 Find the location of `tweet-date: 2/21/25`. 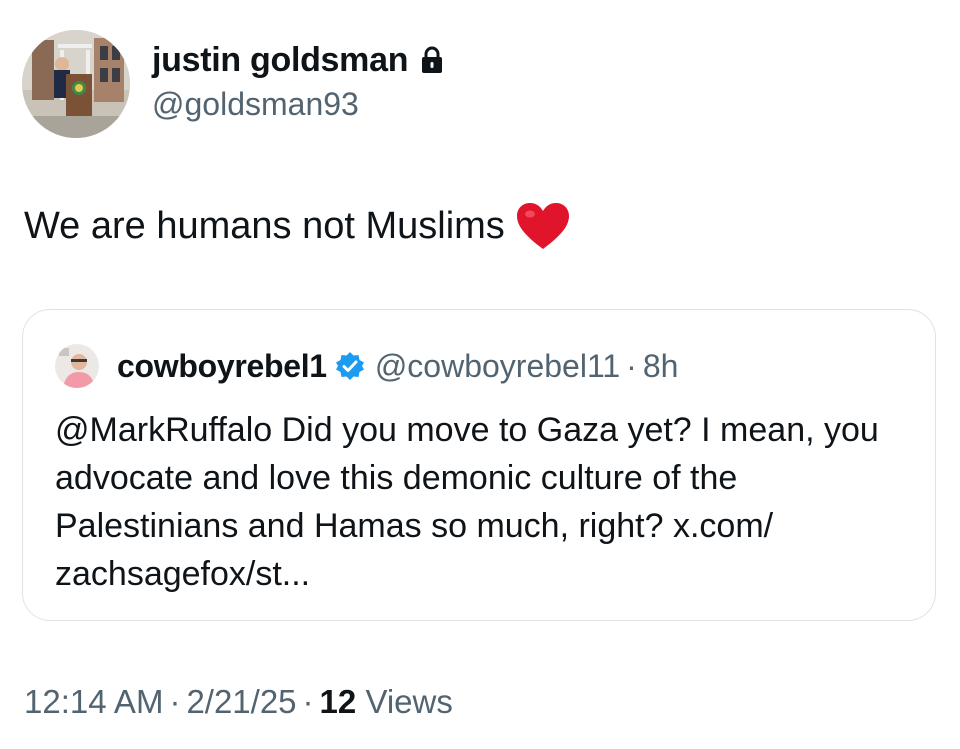

tweet-date: 2/21/25 is located at coordinates (241, 701).